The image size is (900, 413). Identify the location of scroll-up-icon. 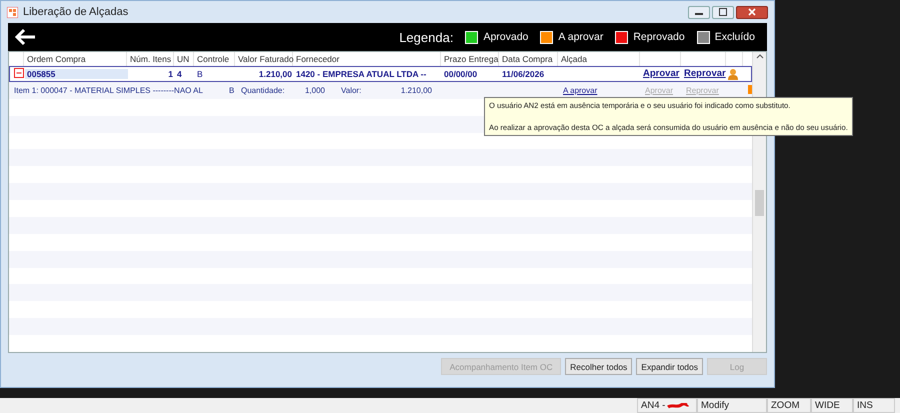
(760, 56).